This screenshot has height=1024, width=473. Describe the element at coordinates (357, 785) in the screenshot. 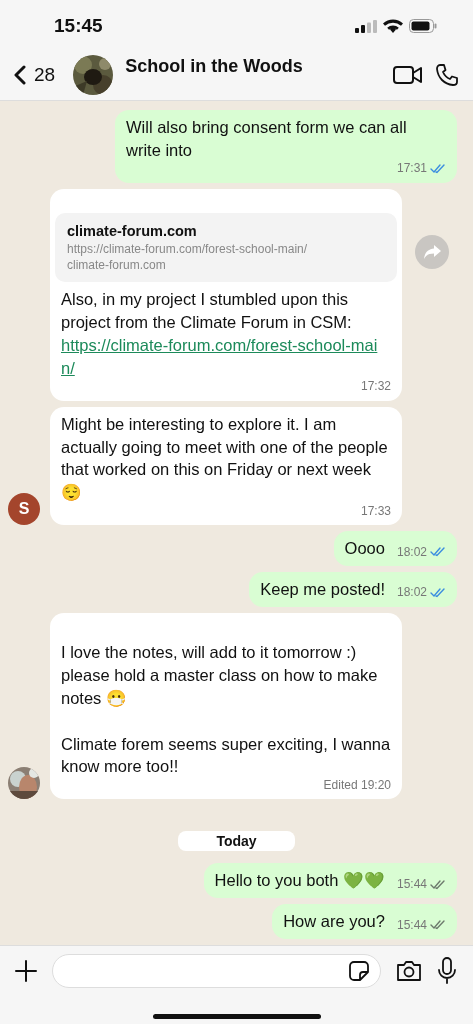

I see `message-time: Edited 19:20` at that location.